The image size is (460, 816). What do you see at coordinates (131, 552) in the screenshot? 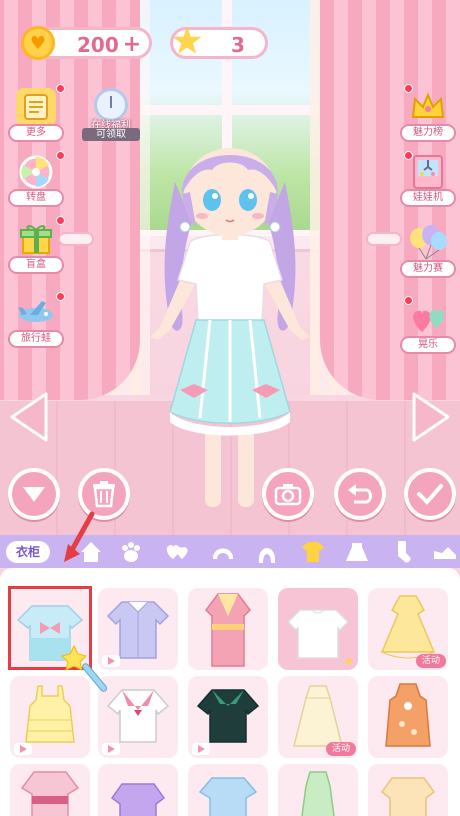
I see `category-paw-icon` at bounding box center [131, 552].